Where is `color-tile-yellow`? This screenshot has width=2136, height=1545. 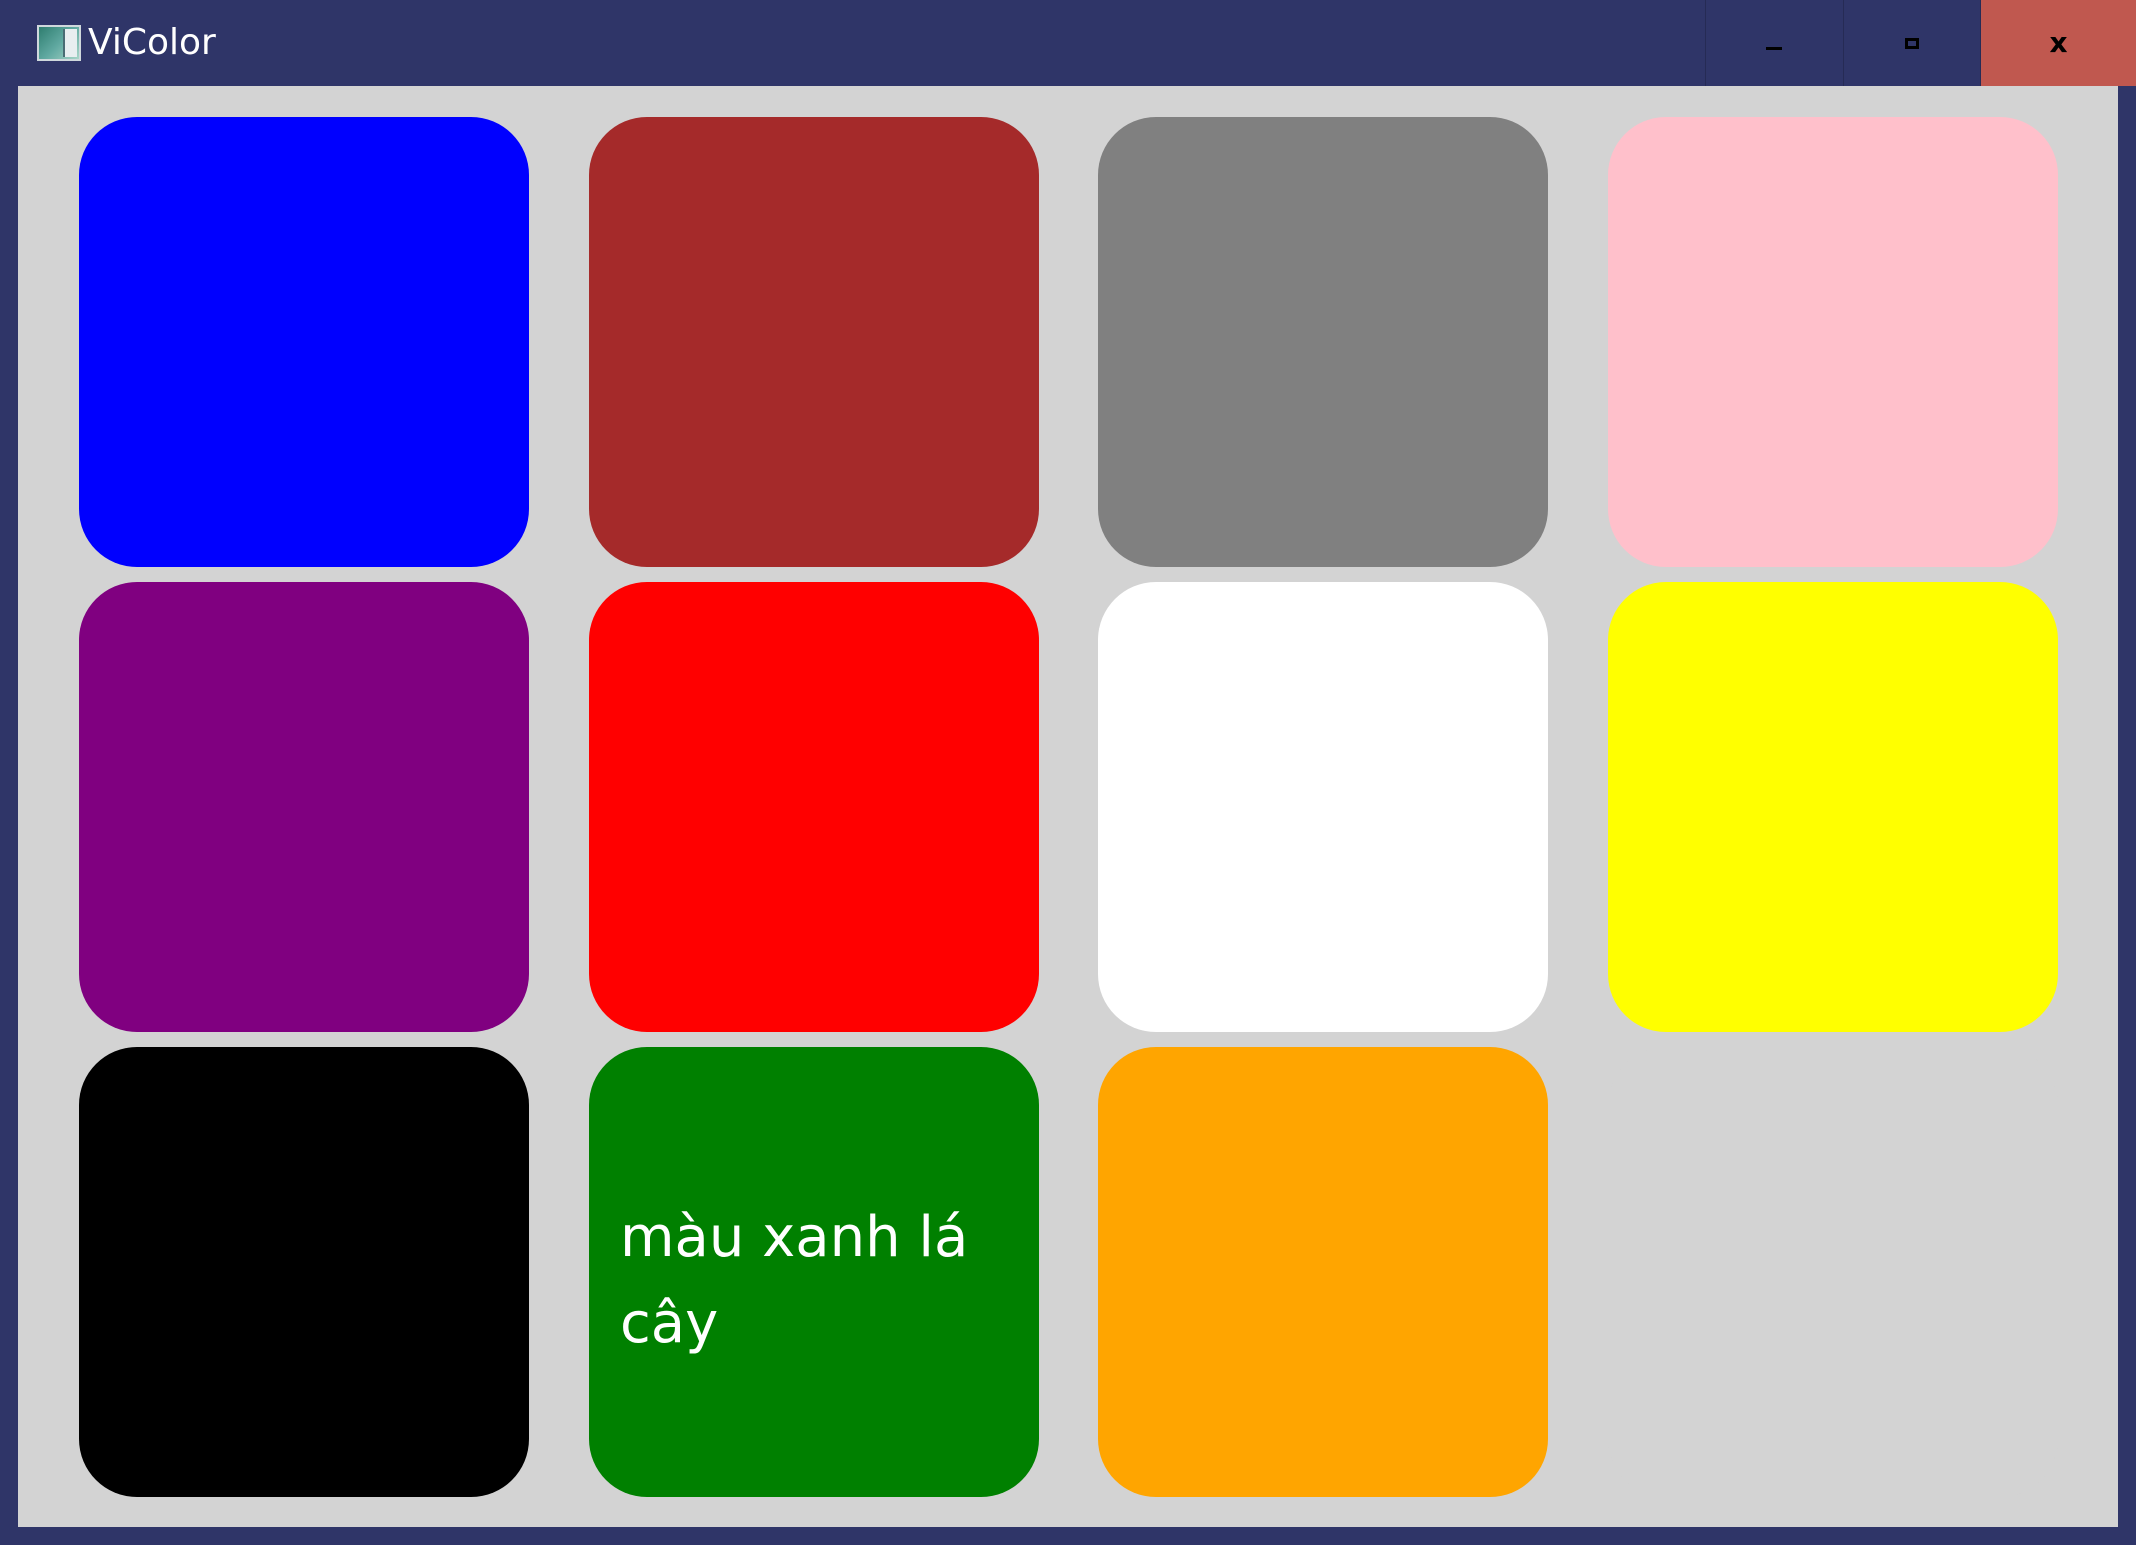 color-tile-yellow is located at coordinates (1833, 807).